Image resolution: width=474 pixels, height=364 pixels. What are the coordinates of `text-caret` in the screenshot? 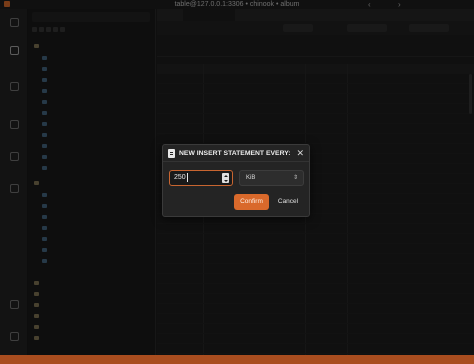 It's located at (187, 177).